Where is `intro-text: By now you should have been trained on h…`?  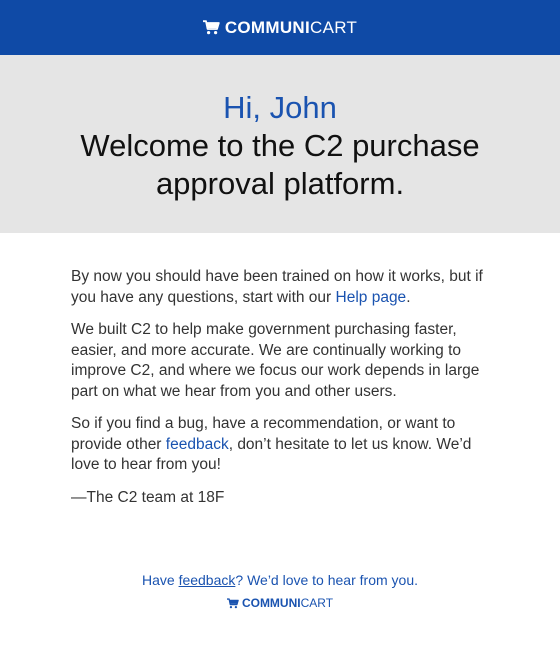 intro-text: By now you should have been trained on h… is located at coordinates (277, 287).